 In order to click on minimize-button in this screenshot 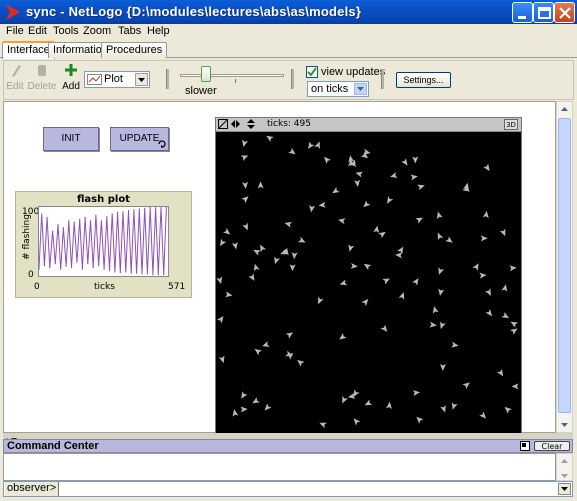, I will do `click(522, 12)`.